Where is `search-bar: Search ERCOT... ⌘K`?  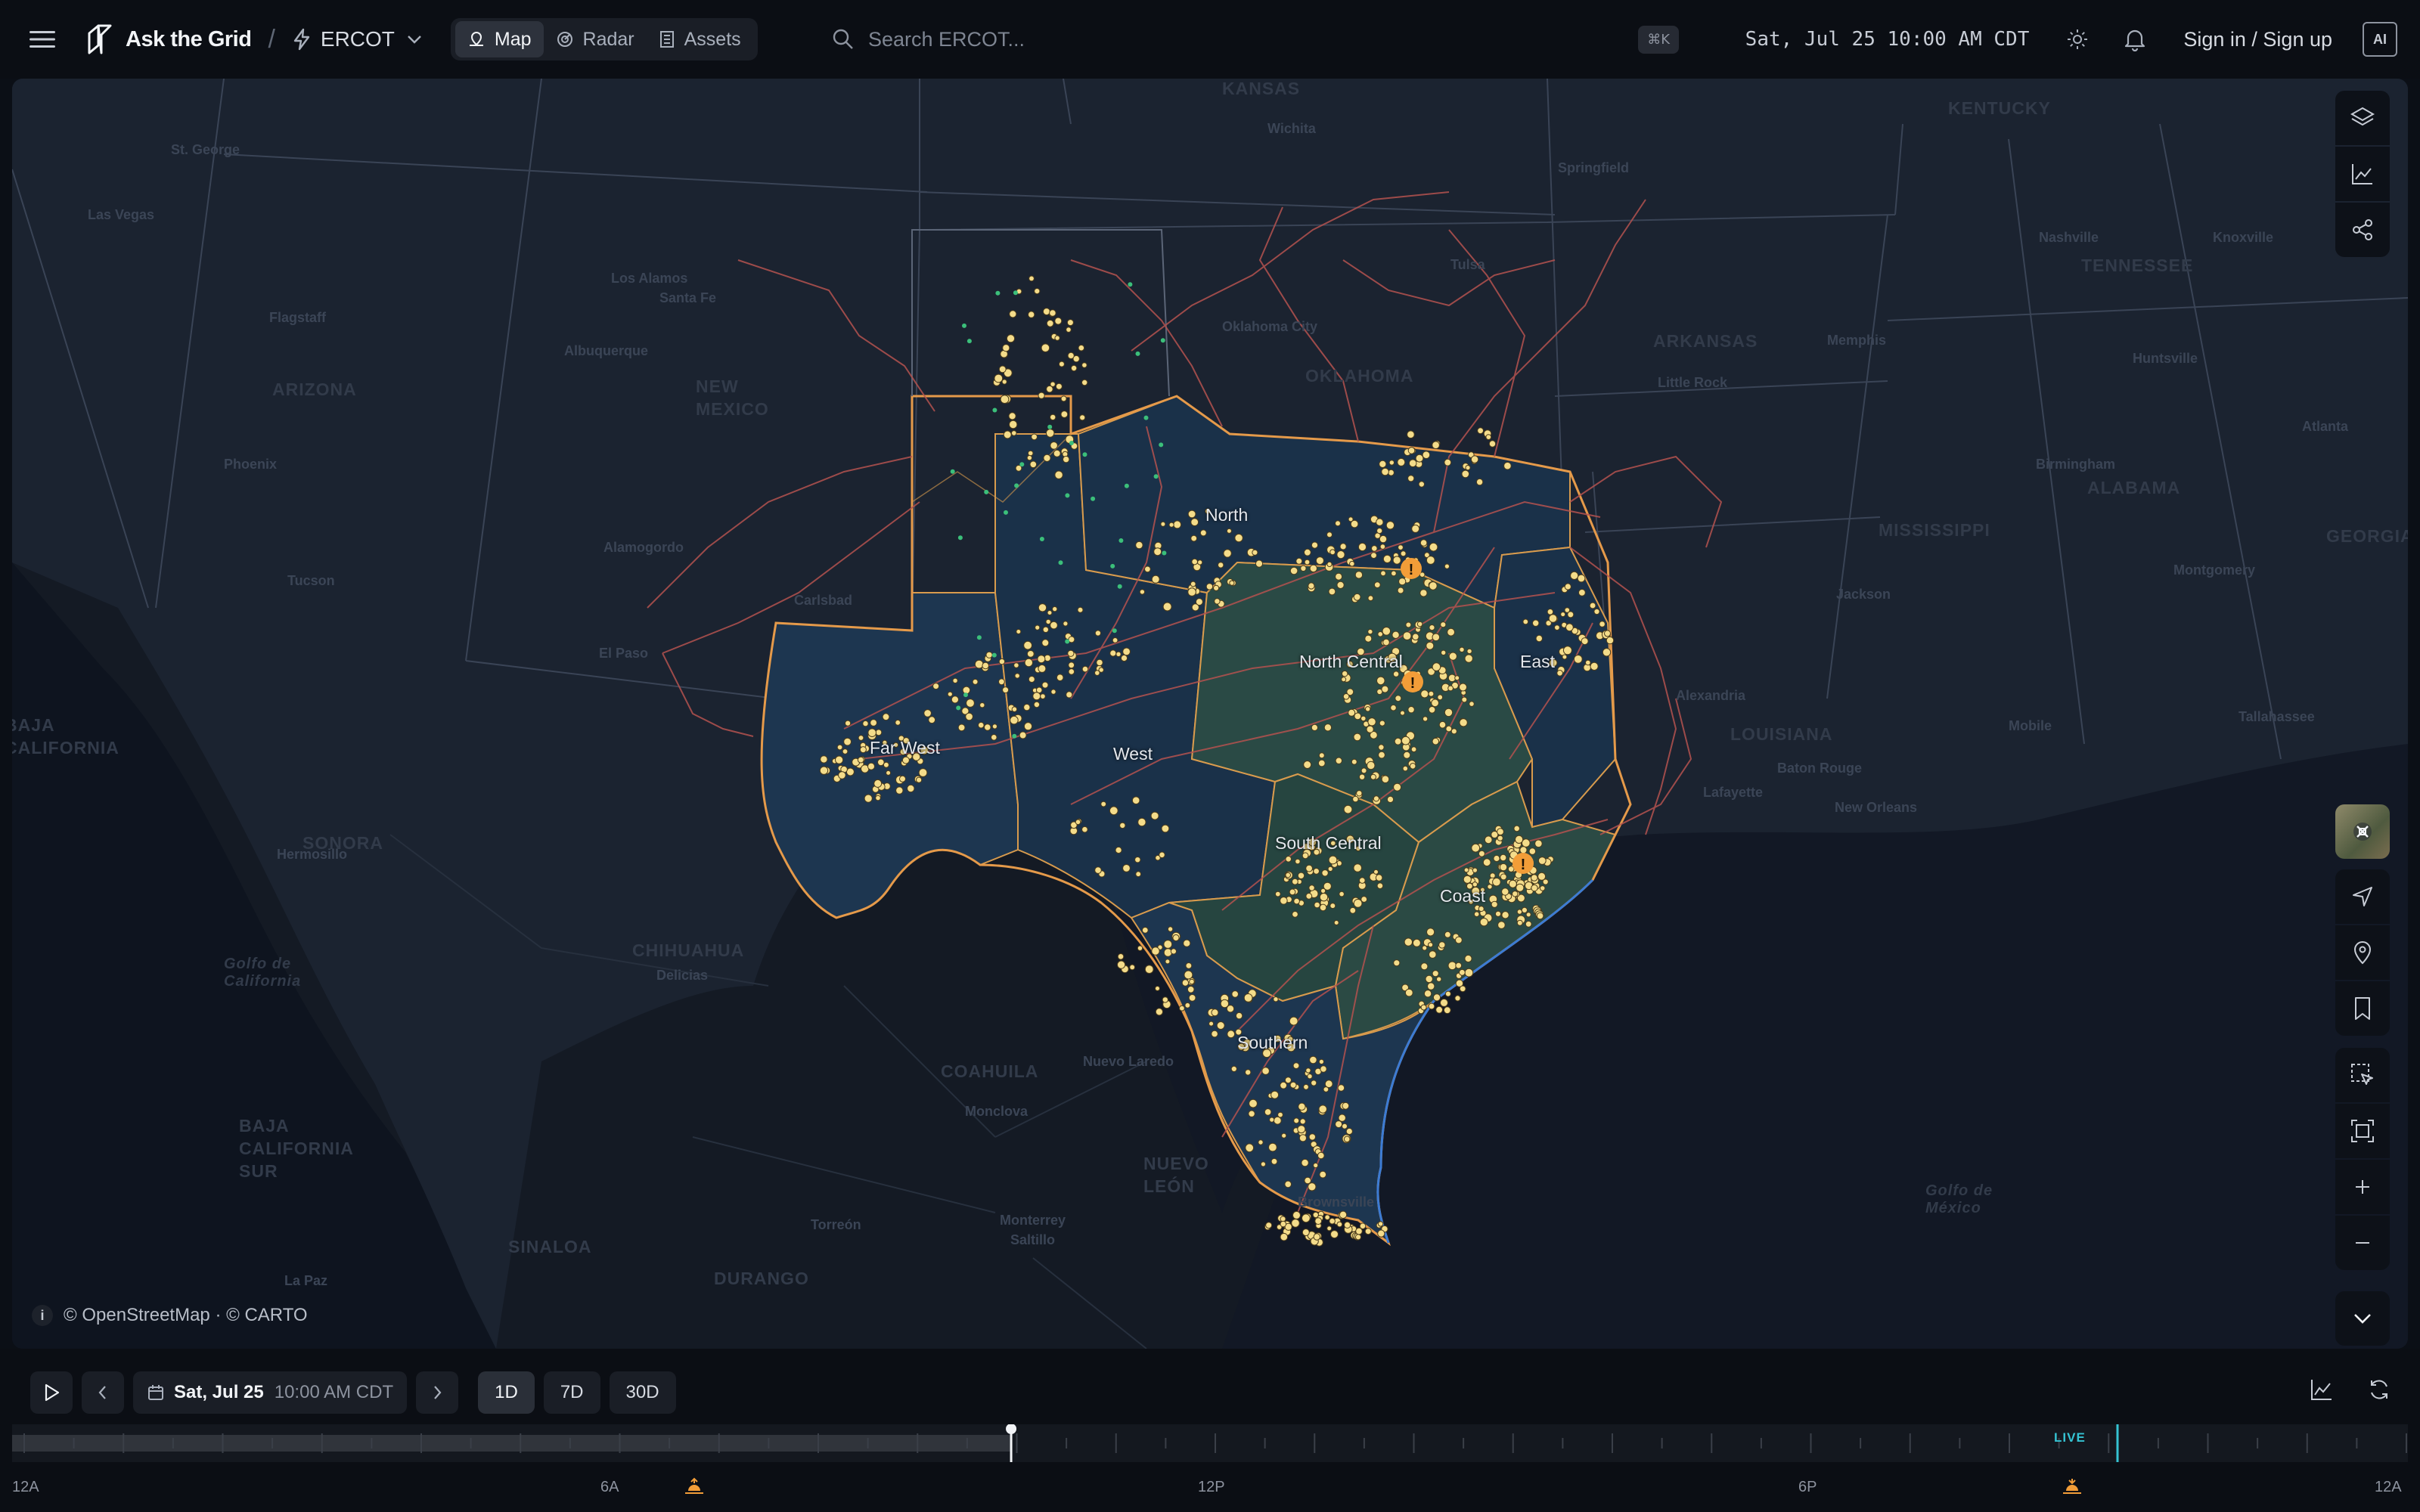
search-bar: Search ERCOT... ⌘K is located at coordinates (1255, 39).